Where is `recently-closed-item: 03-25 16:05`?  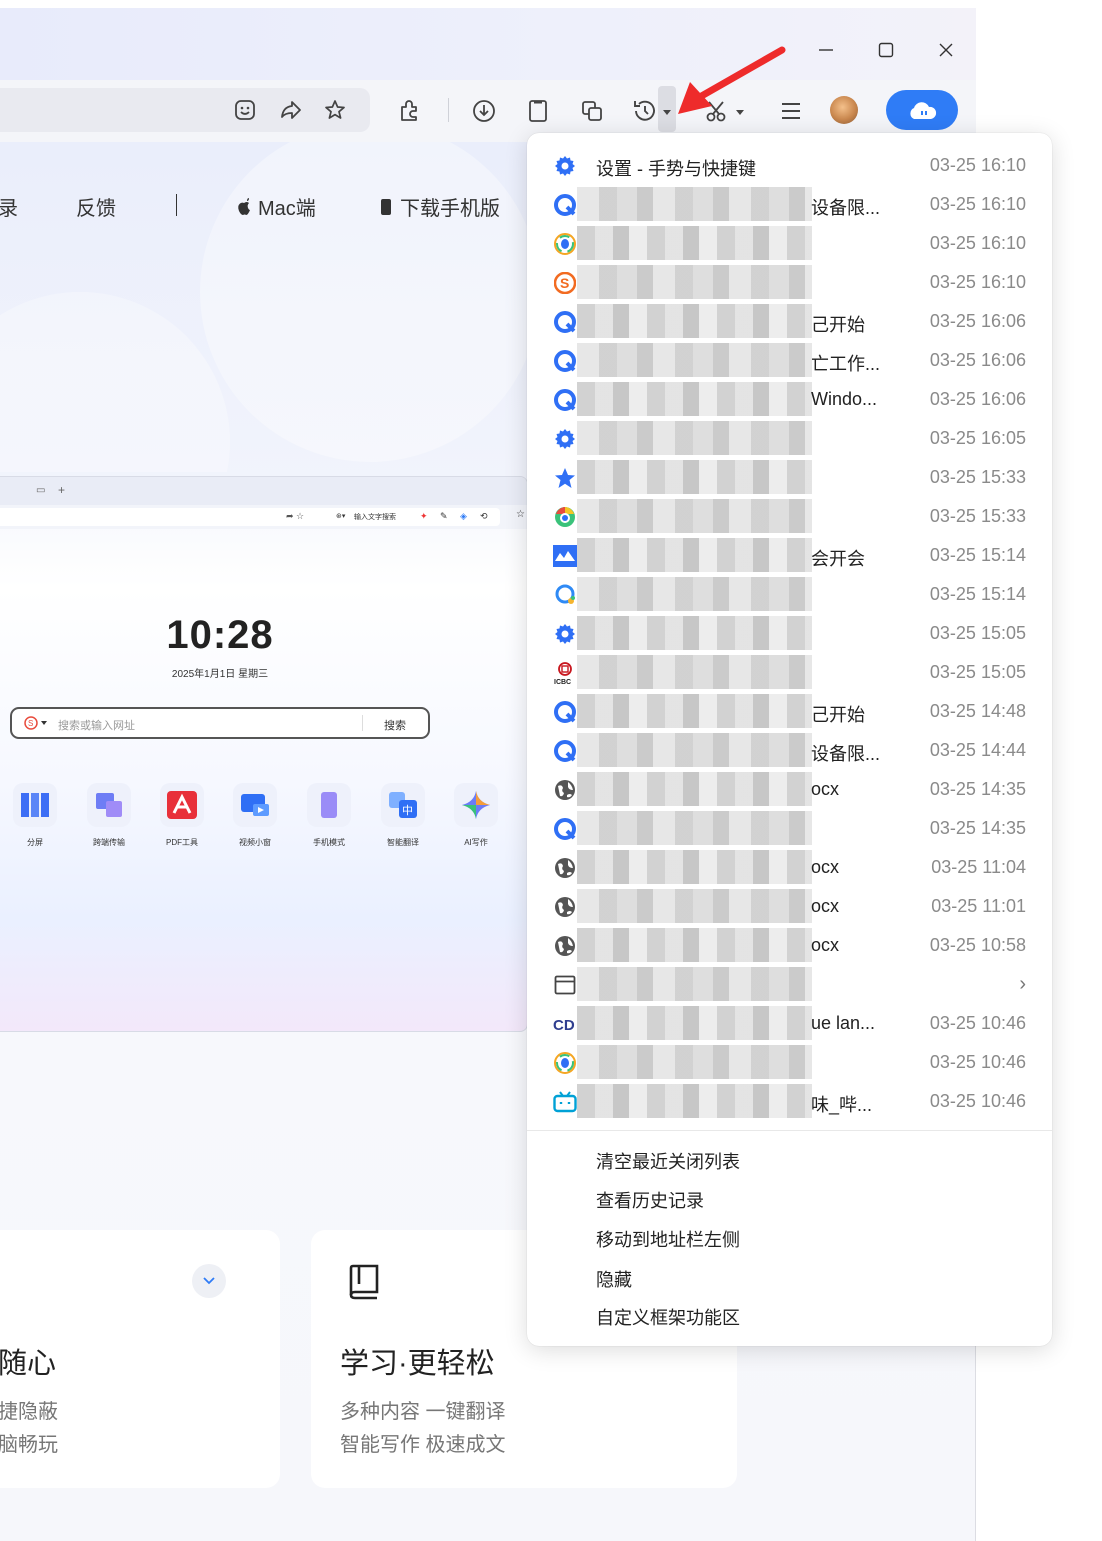 recently-closed-item: 03-25 16:05 is located at coordinates (789, 438).